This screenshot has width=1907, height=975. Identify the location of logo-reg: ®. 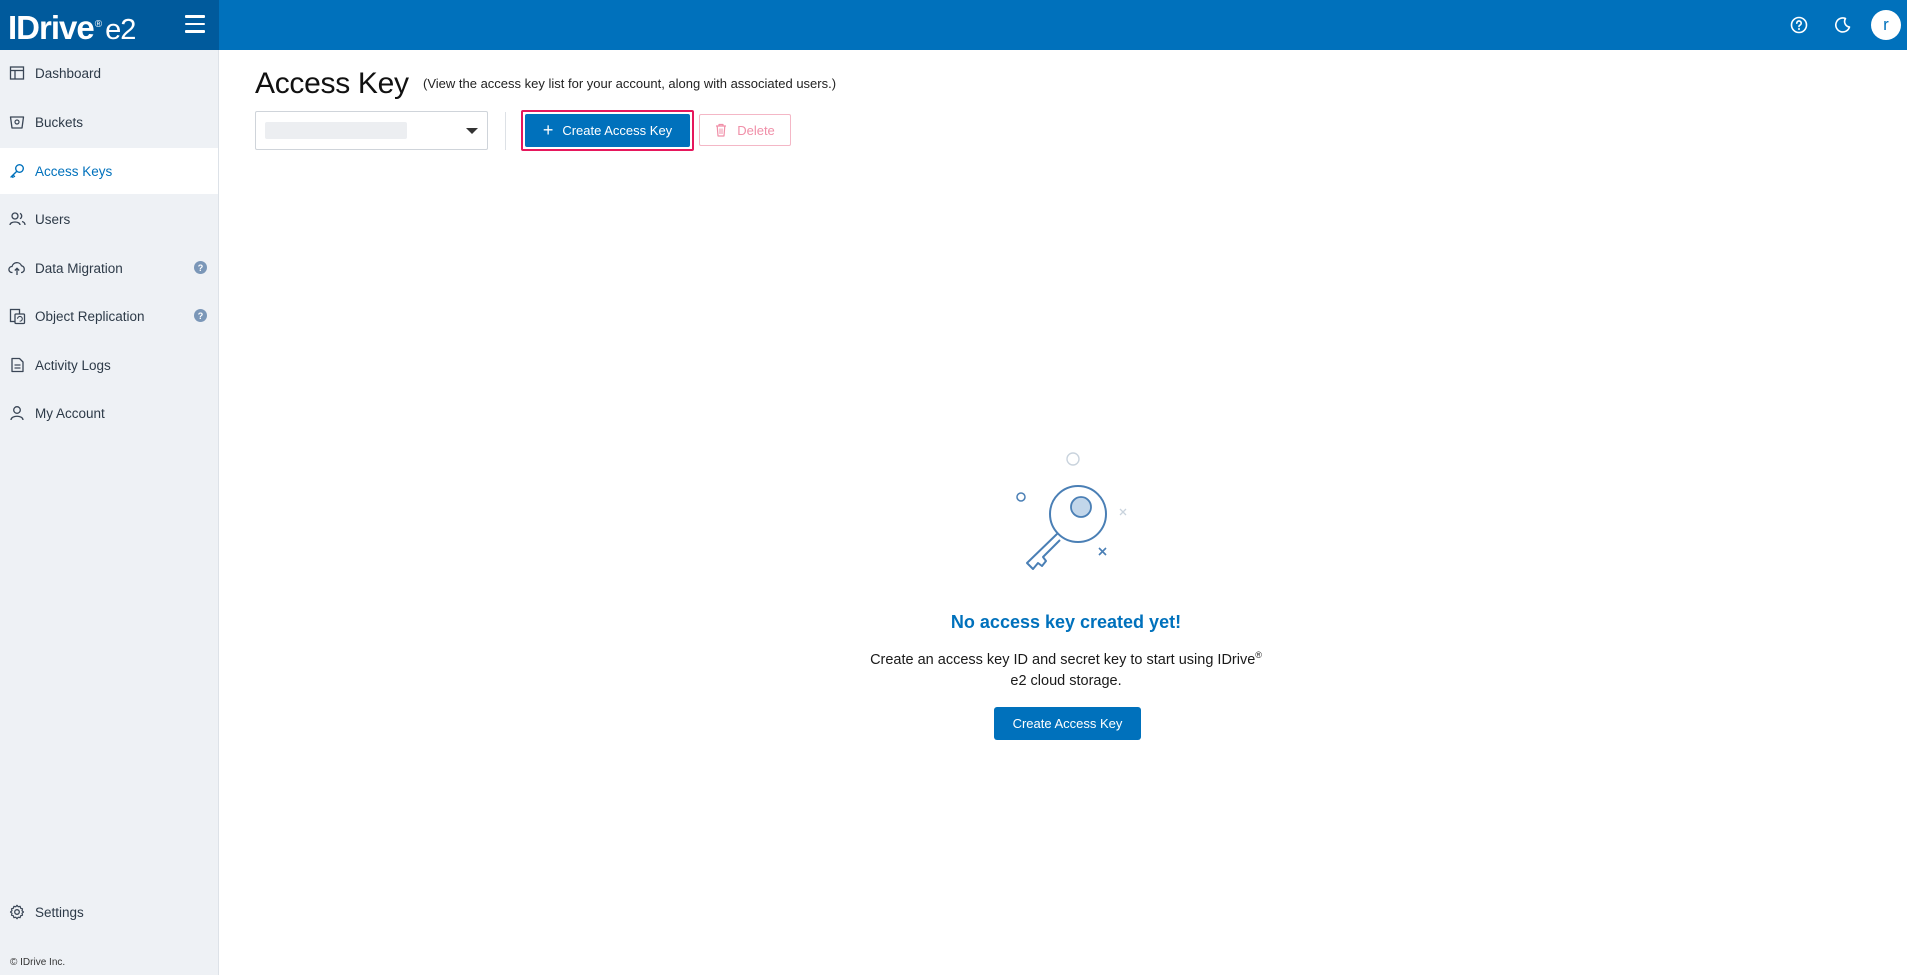
(98, 24).